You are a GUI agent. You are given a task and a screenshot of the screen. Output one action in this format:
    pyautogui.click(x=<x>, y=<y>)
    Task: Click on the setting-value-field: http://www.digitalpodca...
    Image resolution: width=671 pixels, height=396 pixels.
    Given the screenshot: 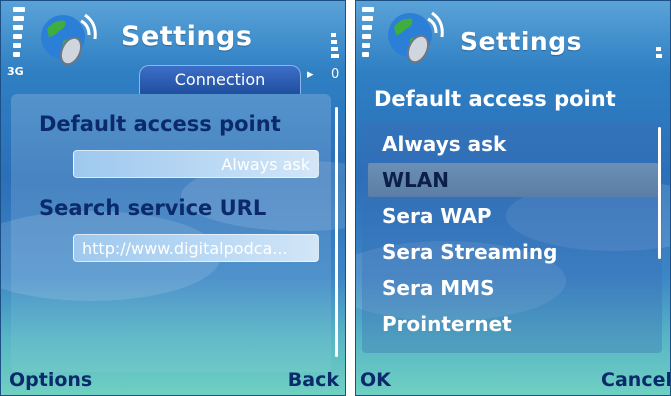 What is the action you would take?
    pyautogui.click(x=196, y=248)
    